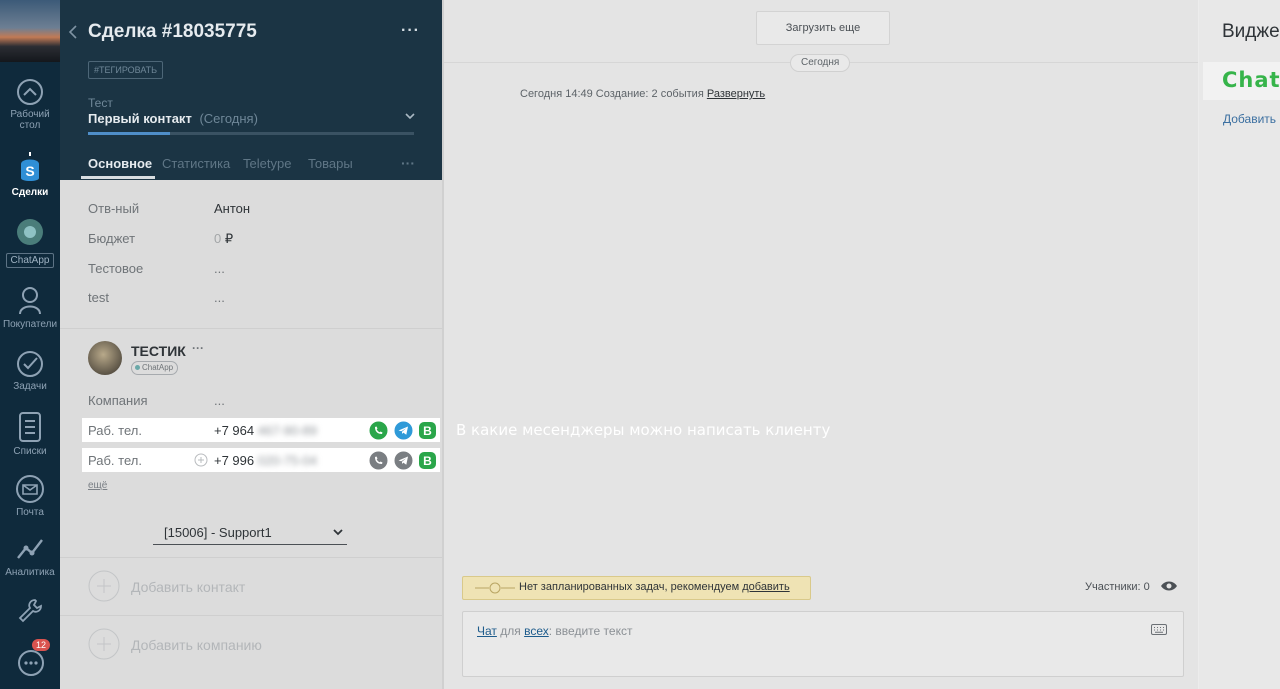 The height and width of the screenshot is (689, 1280). I want to click on widgets-title: Видже, so click(1251, 31).